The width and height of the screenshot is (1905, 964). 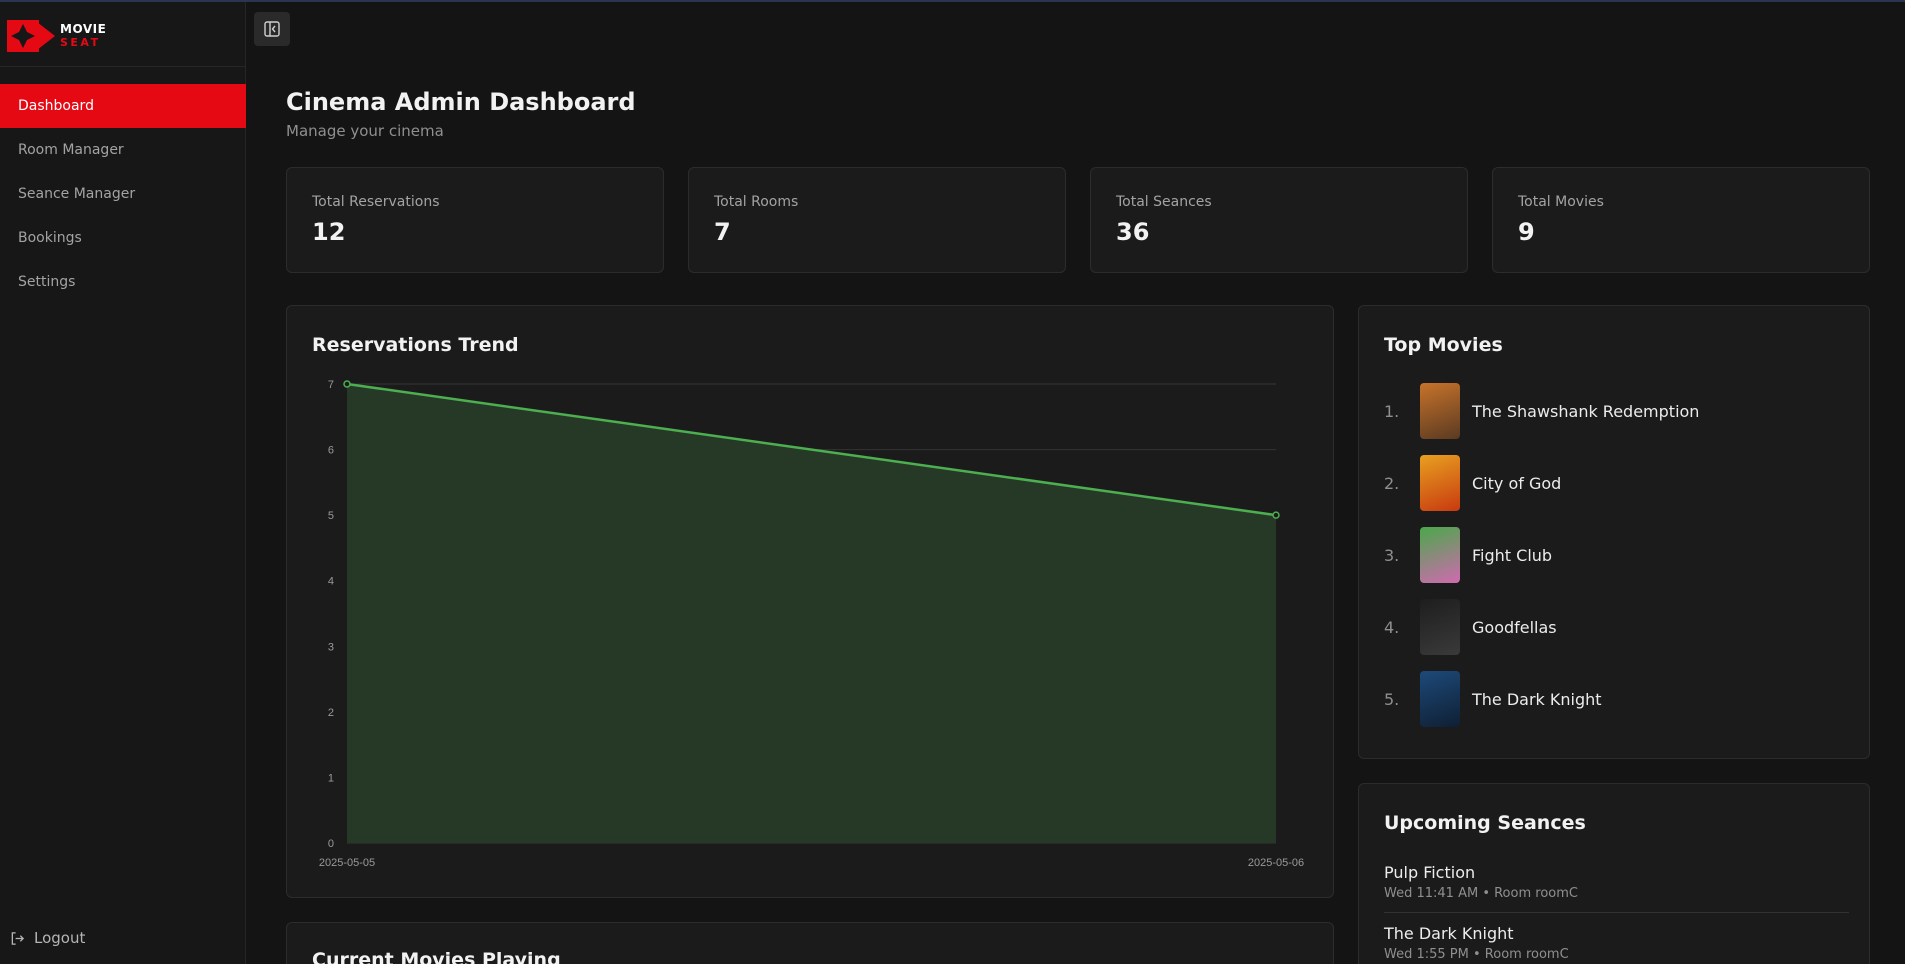 What do you see at coordinates (31, 36) in the screenshot?
I see `logo-icon` at bounding box center [31, 36].